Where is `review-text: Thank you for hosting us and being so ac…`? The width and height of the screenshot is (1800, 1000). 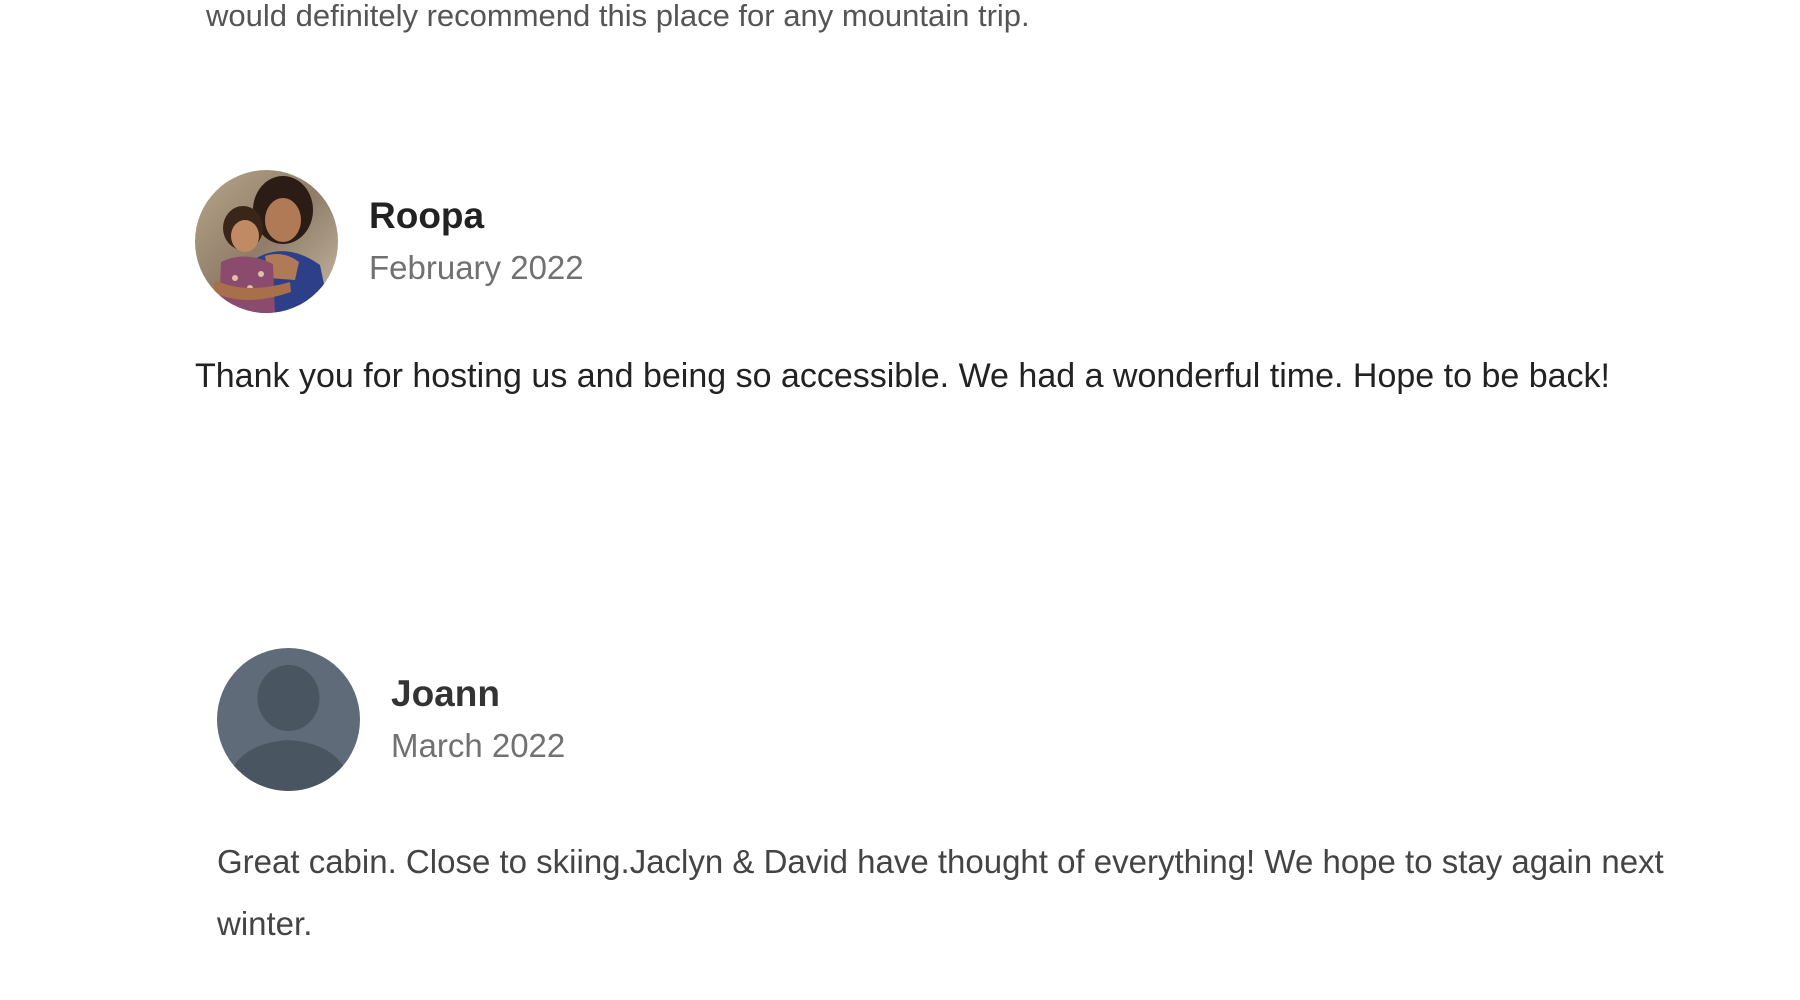
review-text: Thank you for hosting us and being so ac… is located at coordinates (902, 376).